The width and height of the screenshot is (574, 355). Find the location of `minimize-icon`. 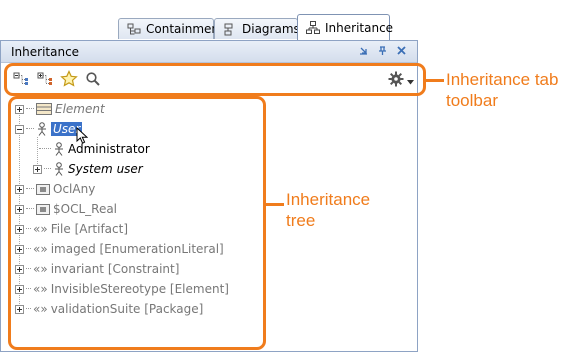

minimize-icon is located at coordinates (363, 50).